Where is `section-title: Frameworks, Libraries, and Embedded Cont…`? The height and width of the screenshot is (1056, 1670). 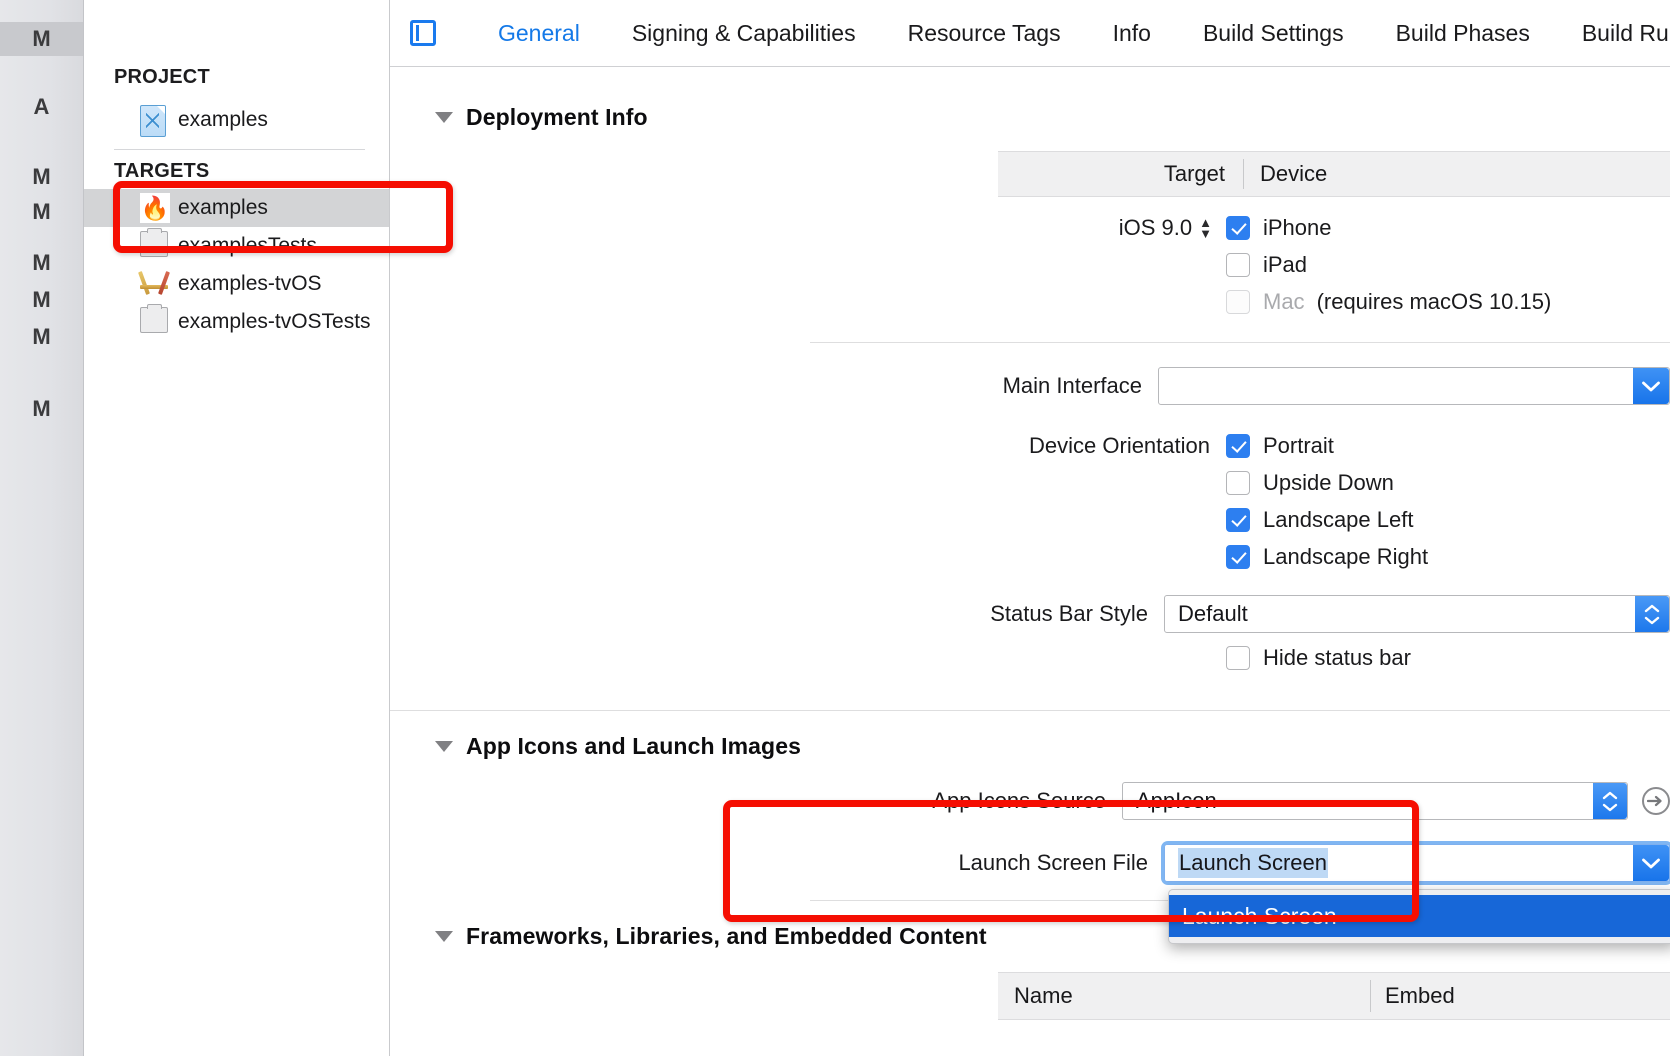
section-title: Frameworks, Libraries, and Embedded Cont… is located at coordinates (726, 936).